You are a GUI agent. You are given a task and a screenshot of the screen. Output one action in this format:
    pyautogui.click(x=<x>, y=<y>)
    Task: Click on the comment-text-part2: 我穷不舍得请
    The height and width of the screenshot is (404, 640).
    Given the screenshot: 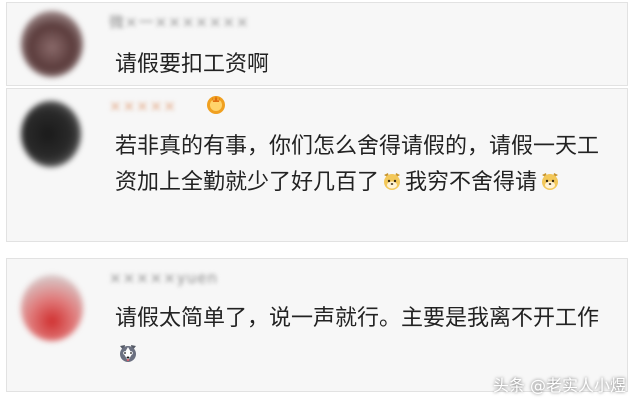 What is the action you would take?
    pyautogui.click(x=471, y=182)
    